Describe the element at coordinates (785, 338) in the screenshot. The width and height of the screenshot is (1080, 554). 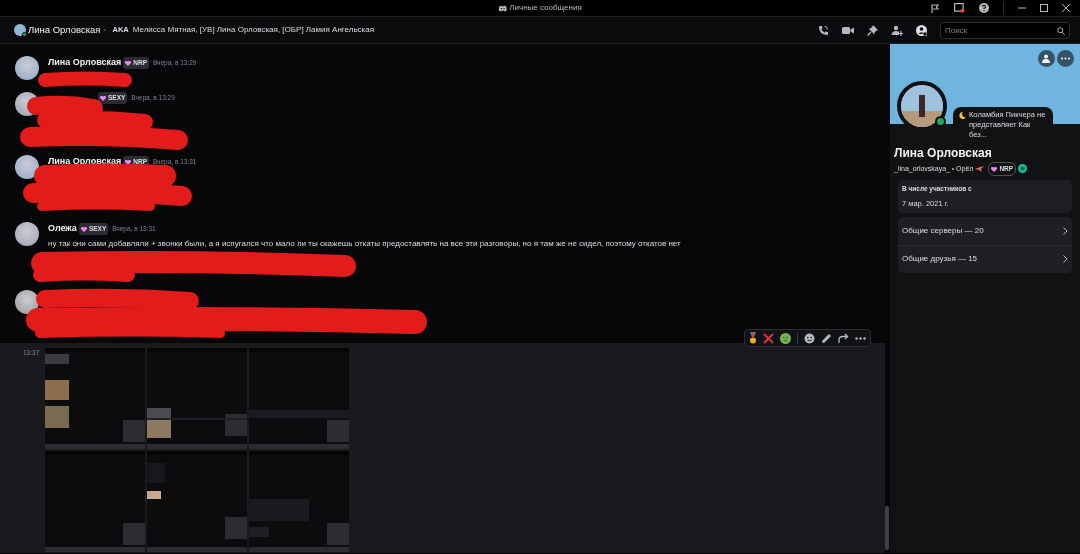
I see `face-icon` at that location.